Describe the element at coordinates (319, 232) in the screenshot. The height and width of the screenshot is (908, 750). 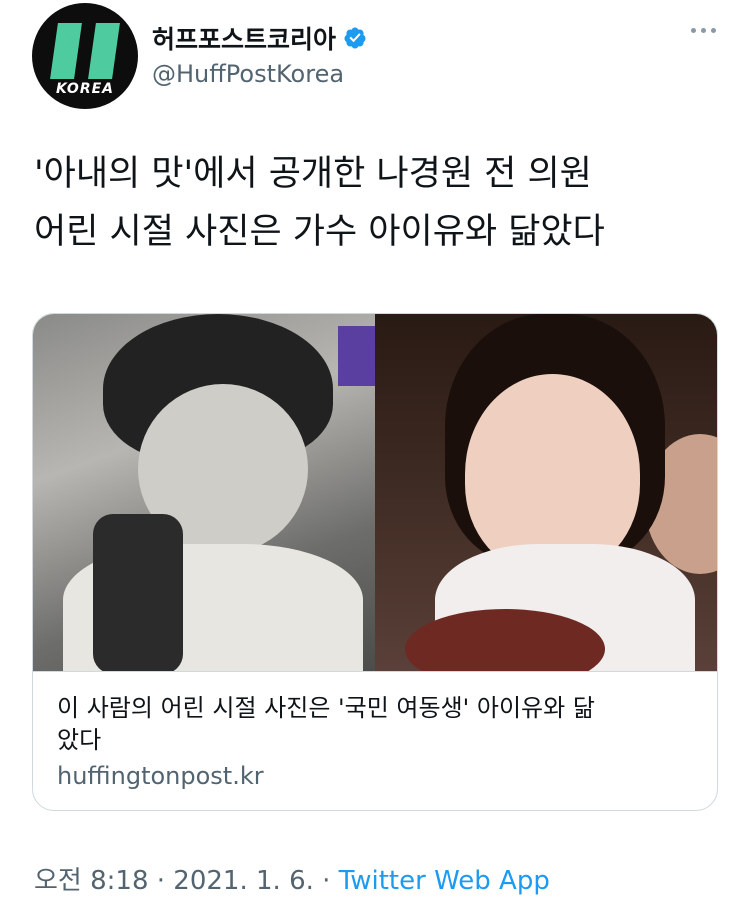
I see `tweet-text-line: 어린 시절 사진은 가수 아이유와 닮았다` at that location.